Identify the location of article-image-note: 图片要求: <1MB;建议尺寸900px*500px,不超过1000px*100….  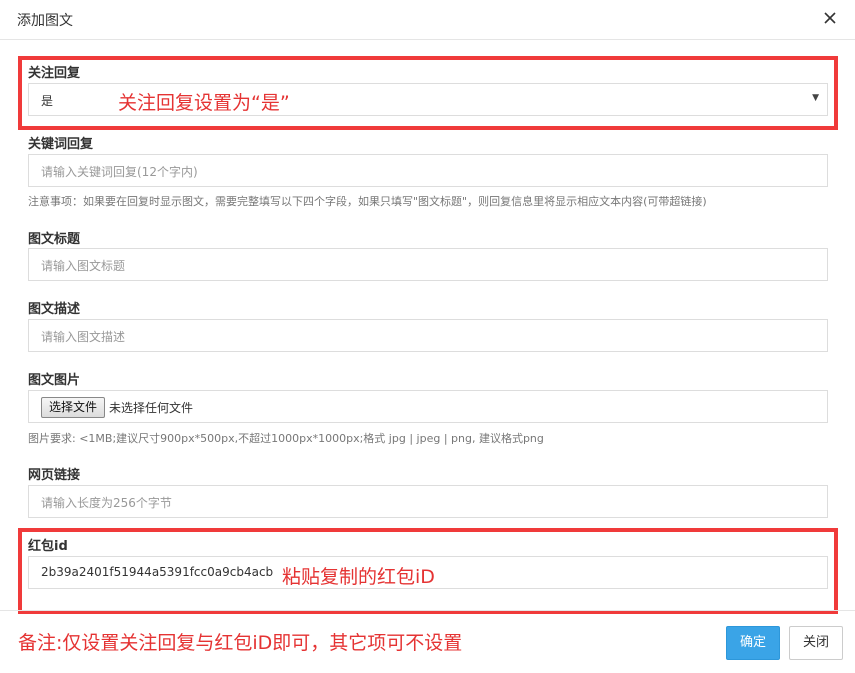
(286, 438).